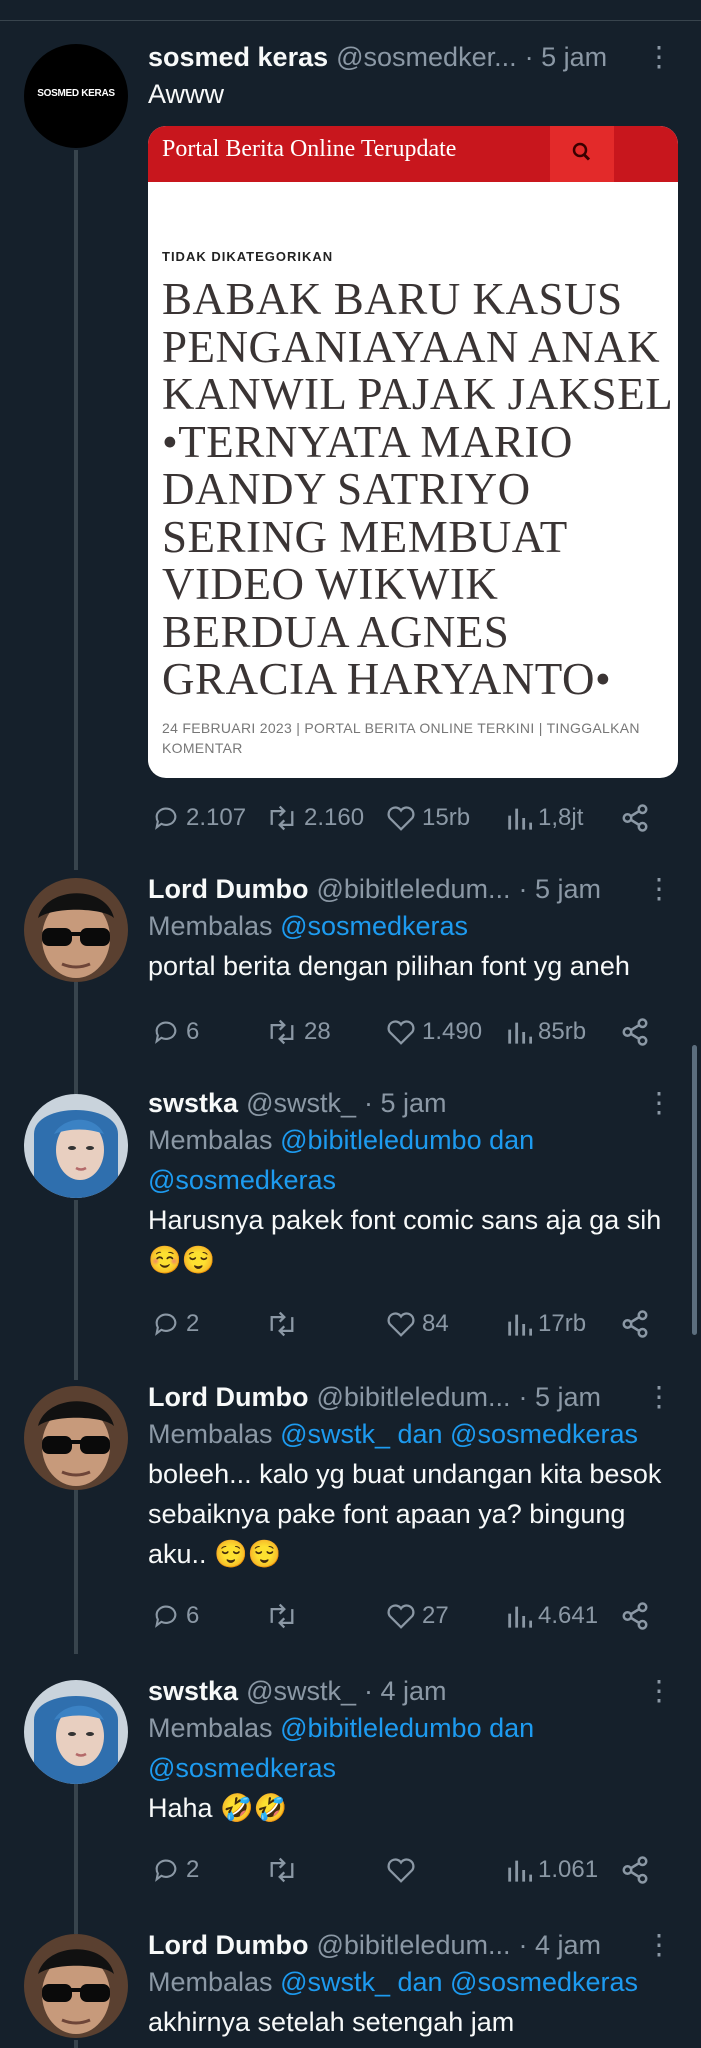  What do you see at coordinates (216, 817) in the screenshot?
I see `reply-count: 2.107` at bounding box center [216, 817].